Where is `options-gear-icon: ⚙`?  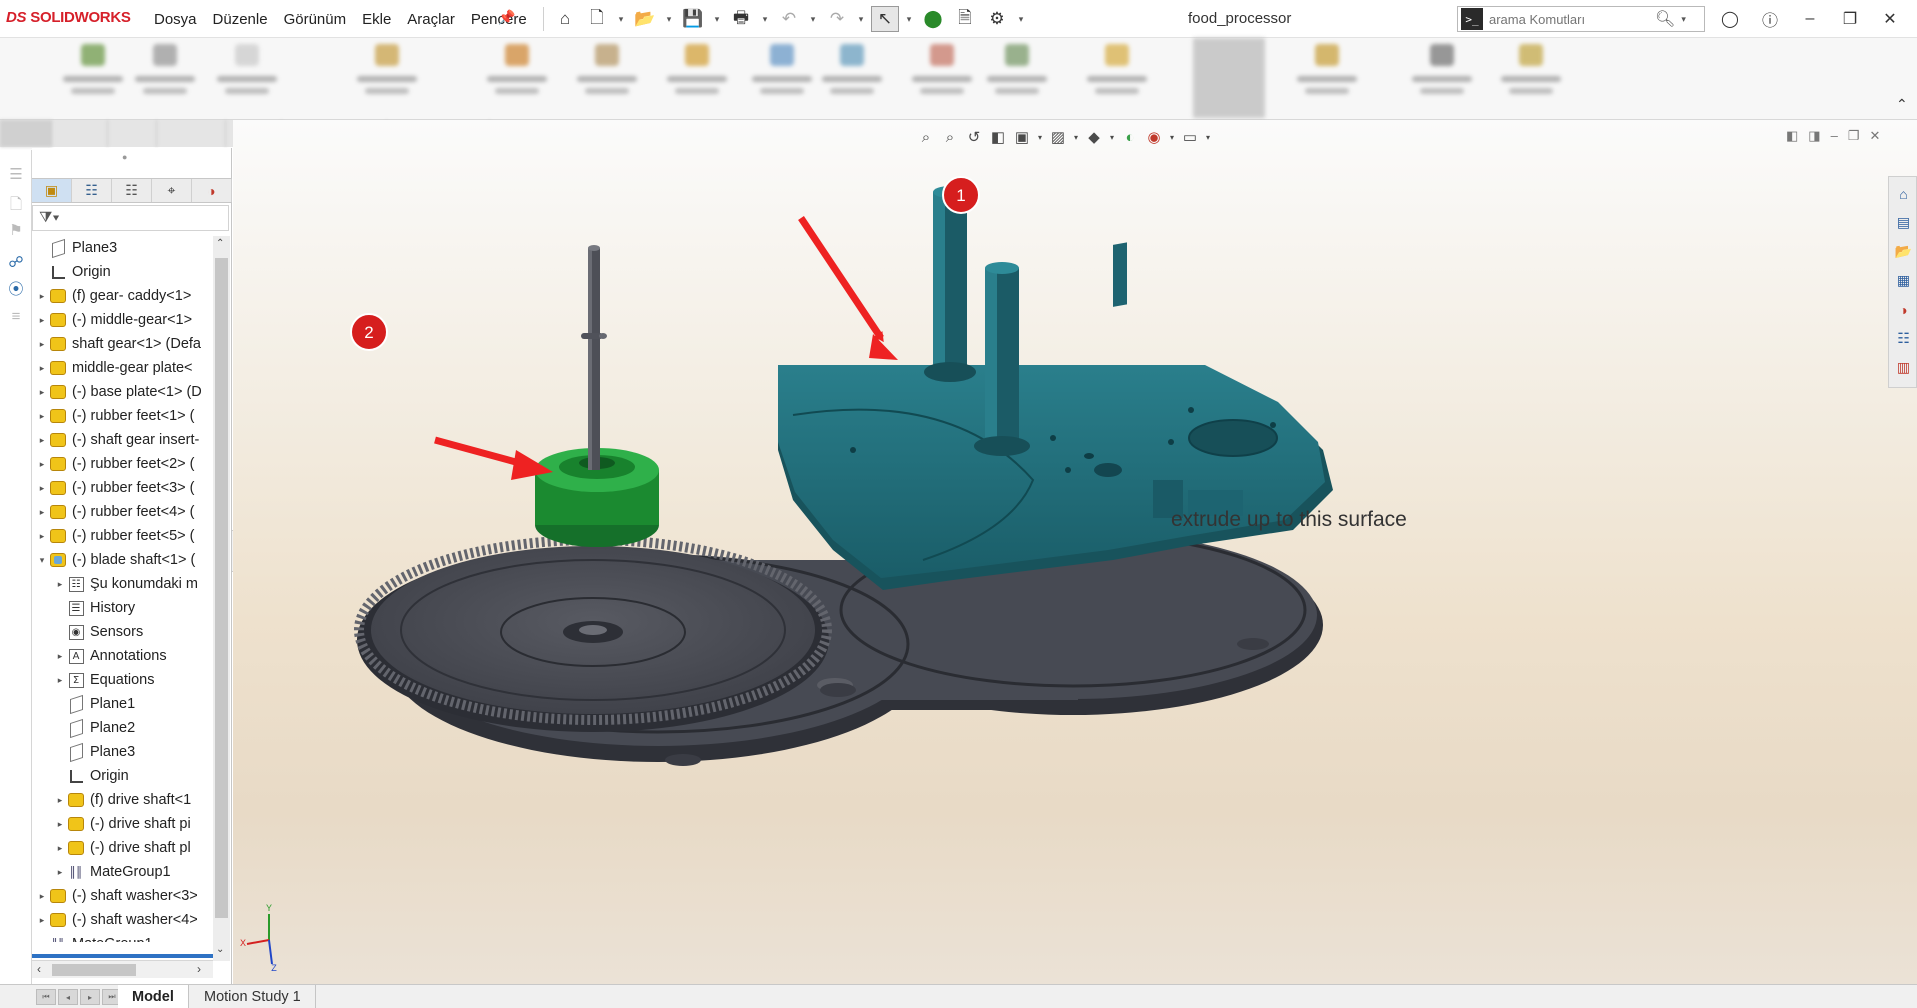 options-gear-icon: ⚙ is located at coordinates (997, 19).